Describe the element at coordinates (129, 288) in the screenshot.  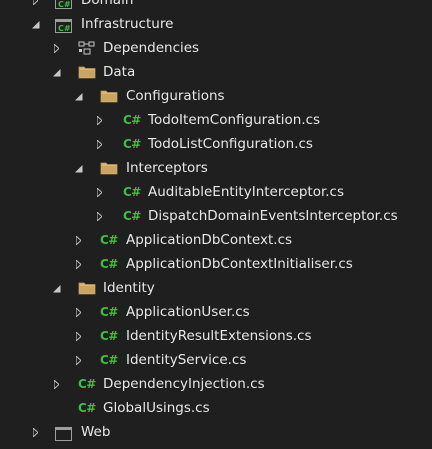
I see `tree-item-label: Identity` at that location.